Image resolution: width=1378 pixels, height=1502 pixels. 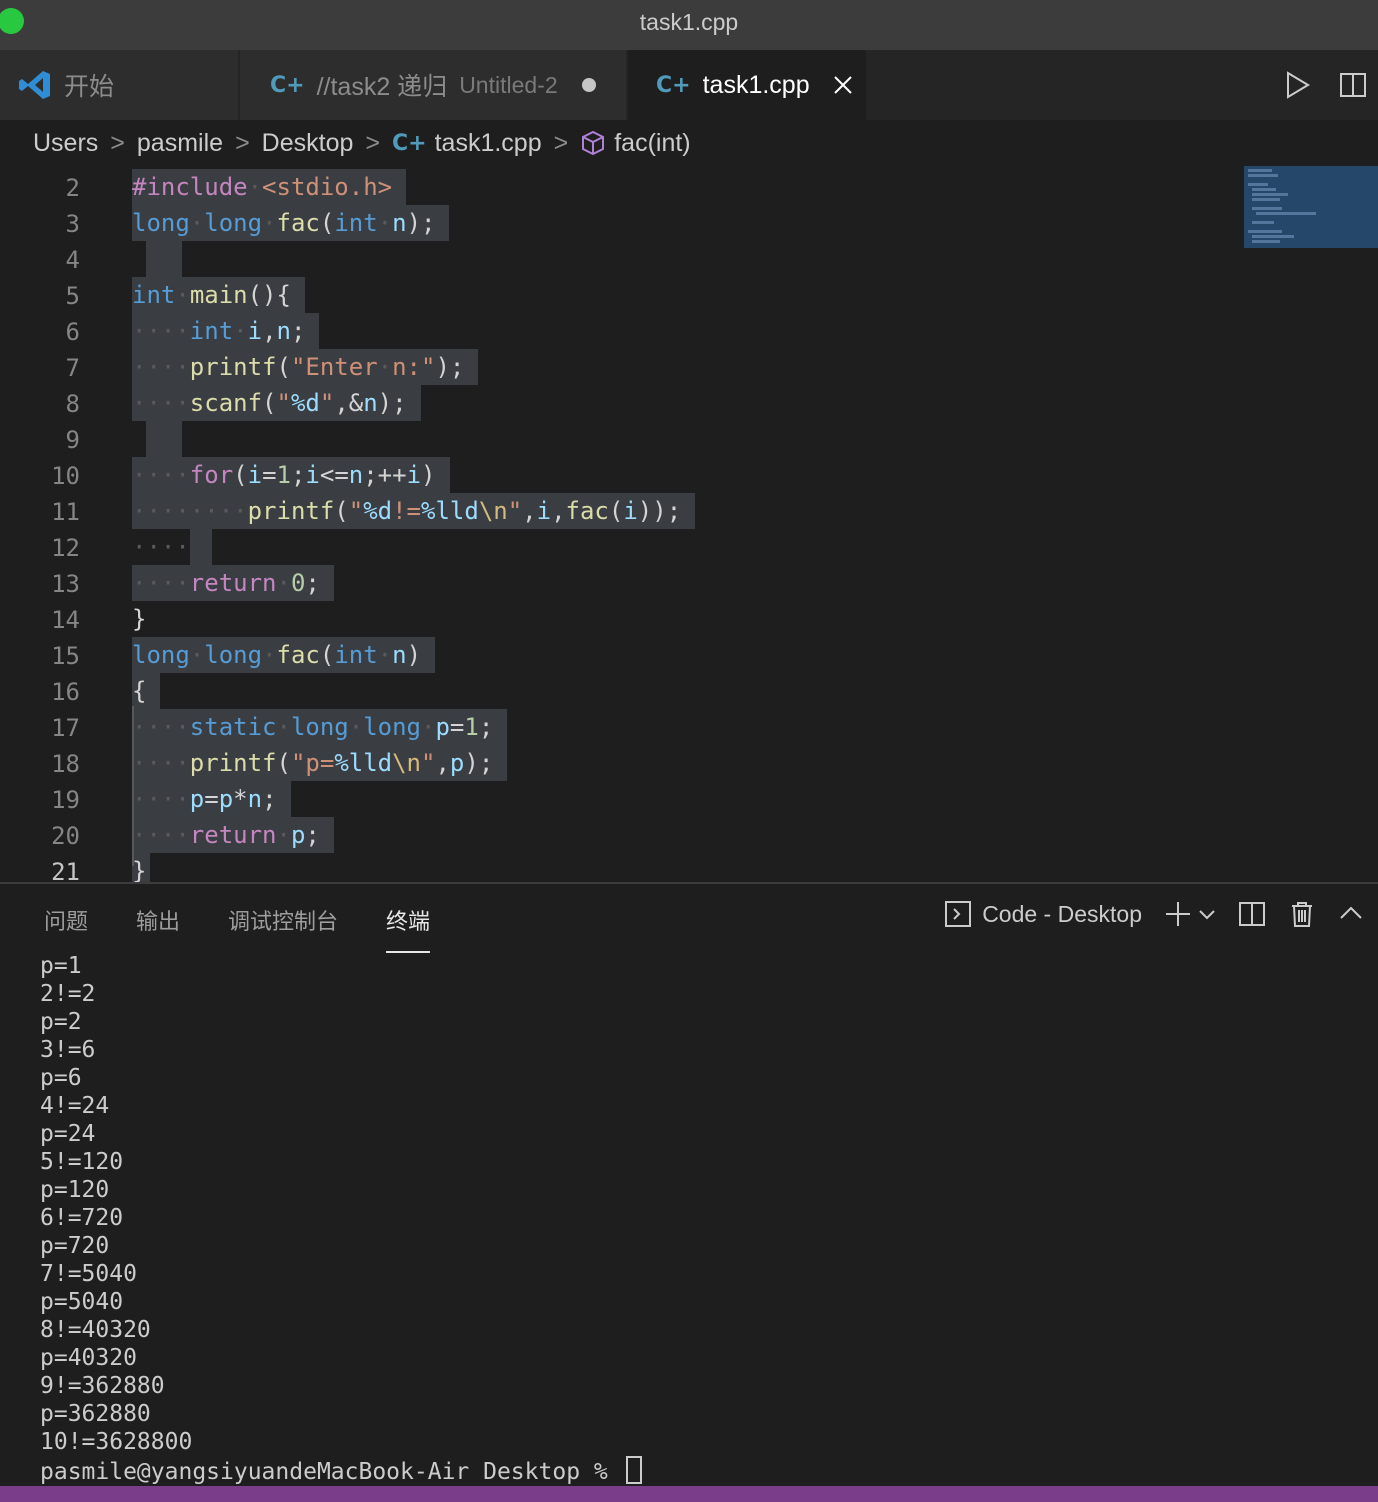 What do you see at coordinates (308, 143) in the screenshot?
I see `breadcrumb-item: Desktop` at bounding box center [308, 143].